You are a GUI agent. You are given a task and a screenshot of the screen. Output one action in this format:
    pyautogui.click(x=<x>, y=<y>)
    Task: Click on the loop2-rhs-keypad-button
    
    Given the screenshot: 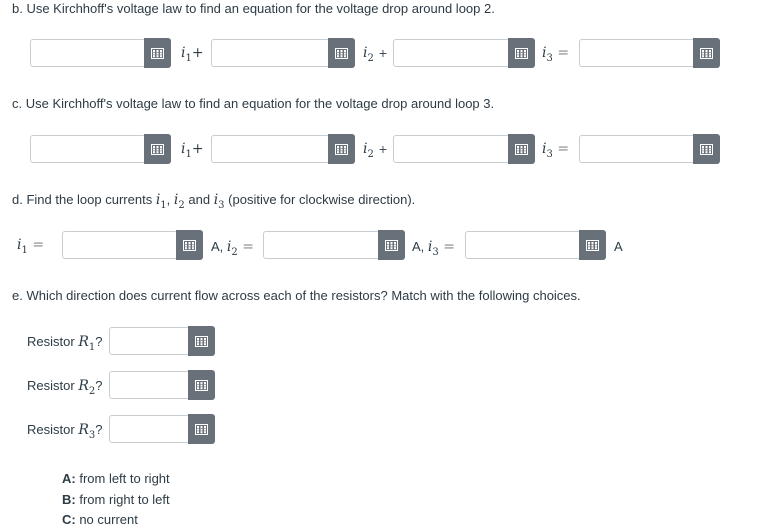 What is the action you would take?
    pyautogui.click(x=706, y=53)
    